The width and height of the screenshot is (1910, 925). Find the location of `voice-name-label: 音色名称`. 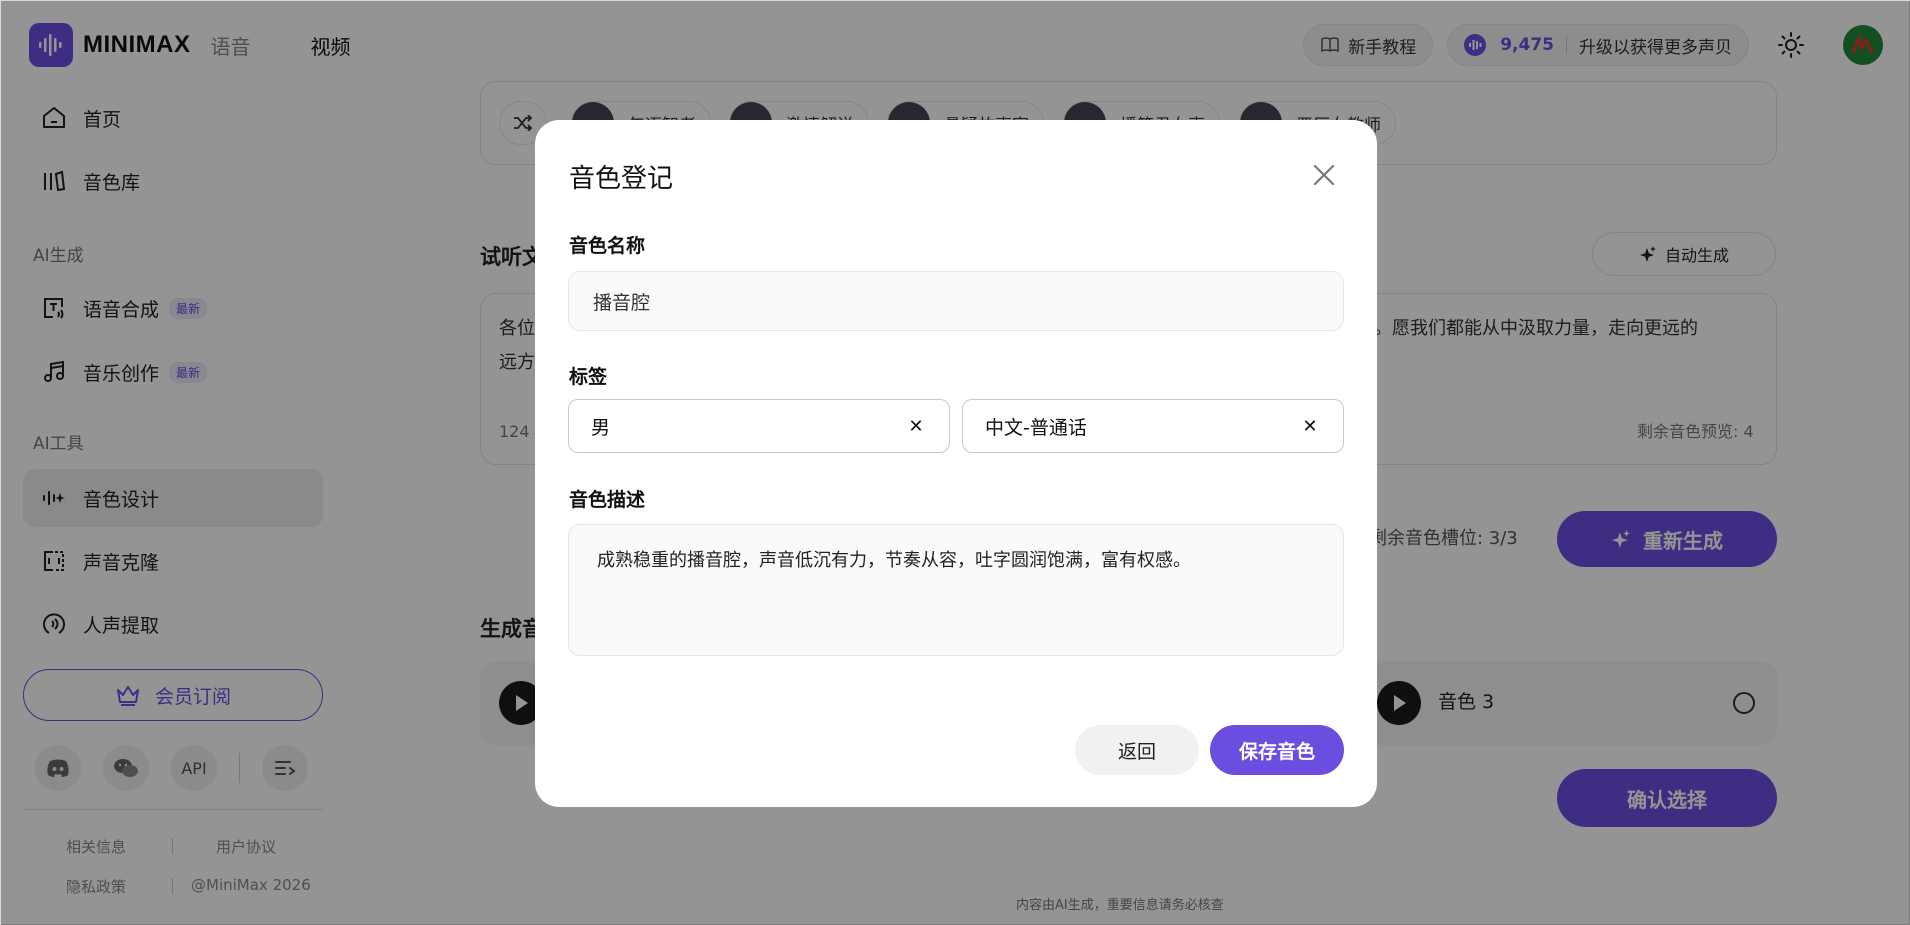

voice-name-label: 音色名称 is located at coordinates (607, 246).